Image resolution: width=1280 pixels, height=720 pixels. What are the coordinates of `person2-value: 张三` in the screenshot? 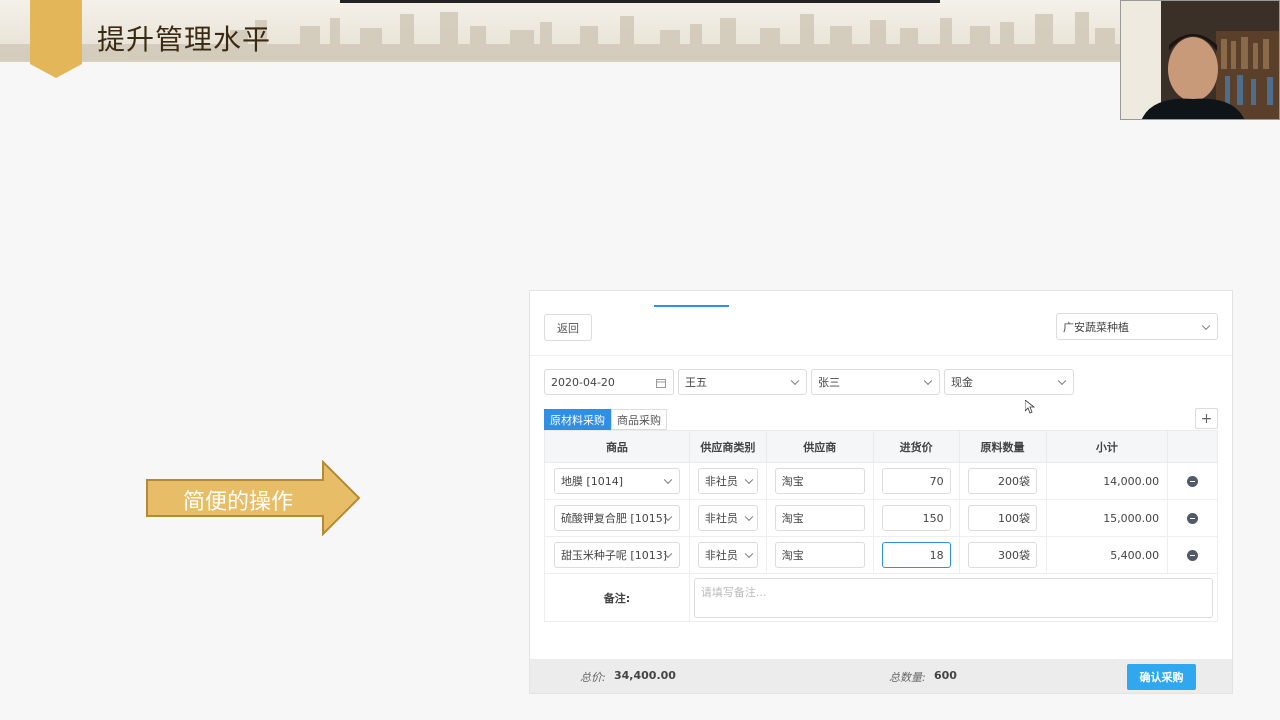 It's located at (829, 382).